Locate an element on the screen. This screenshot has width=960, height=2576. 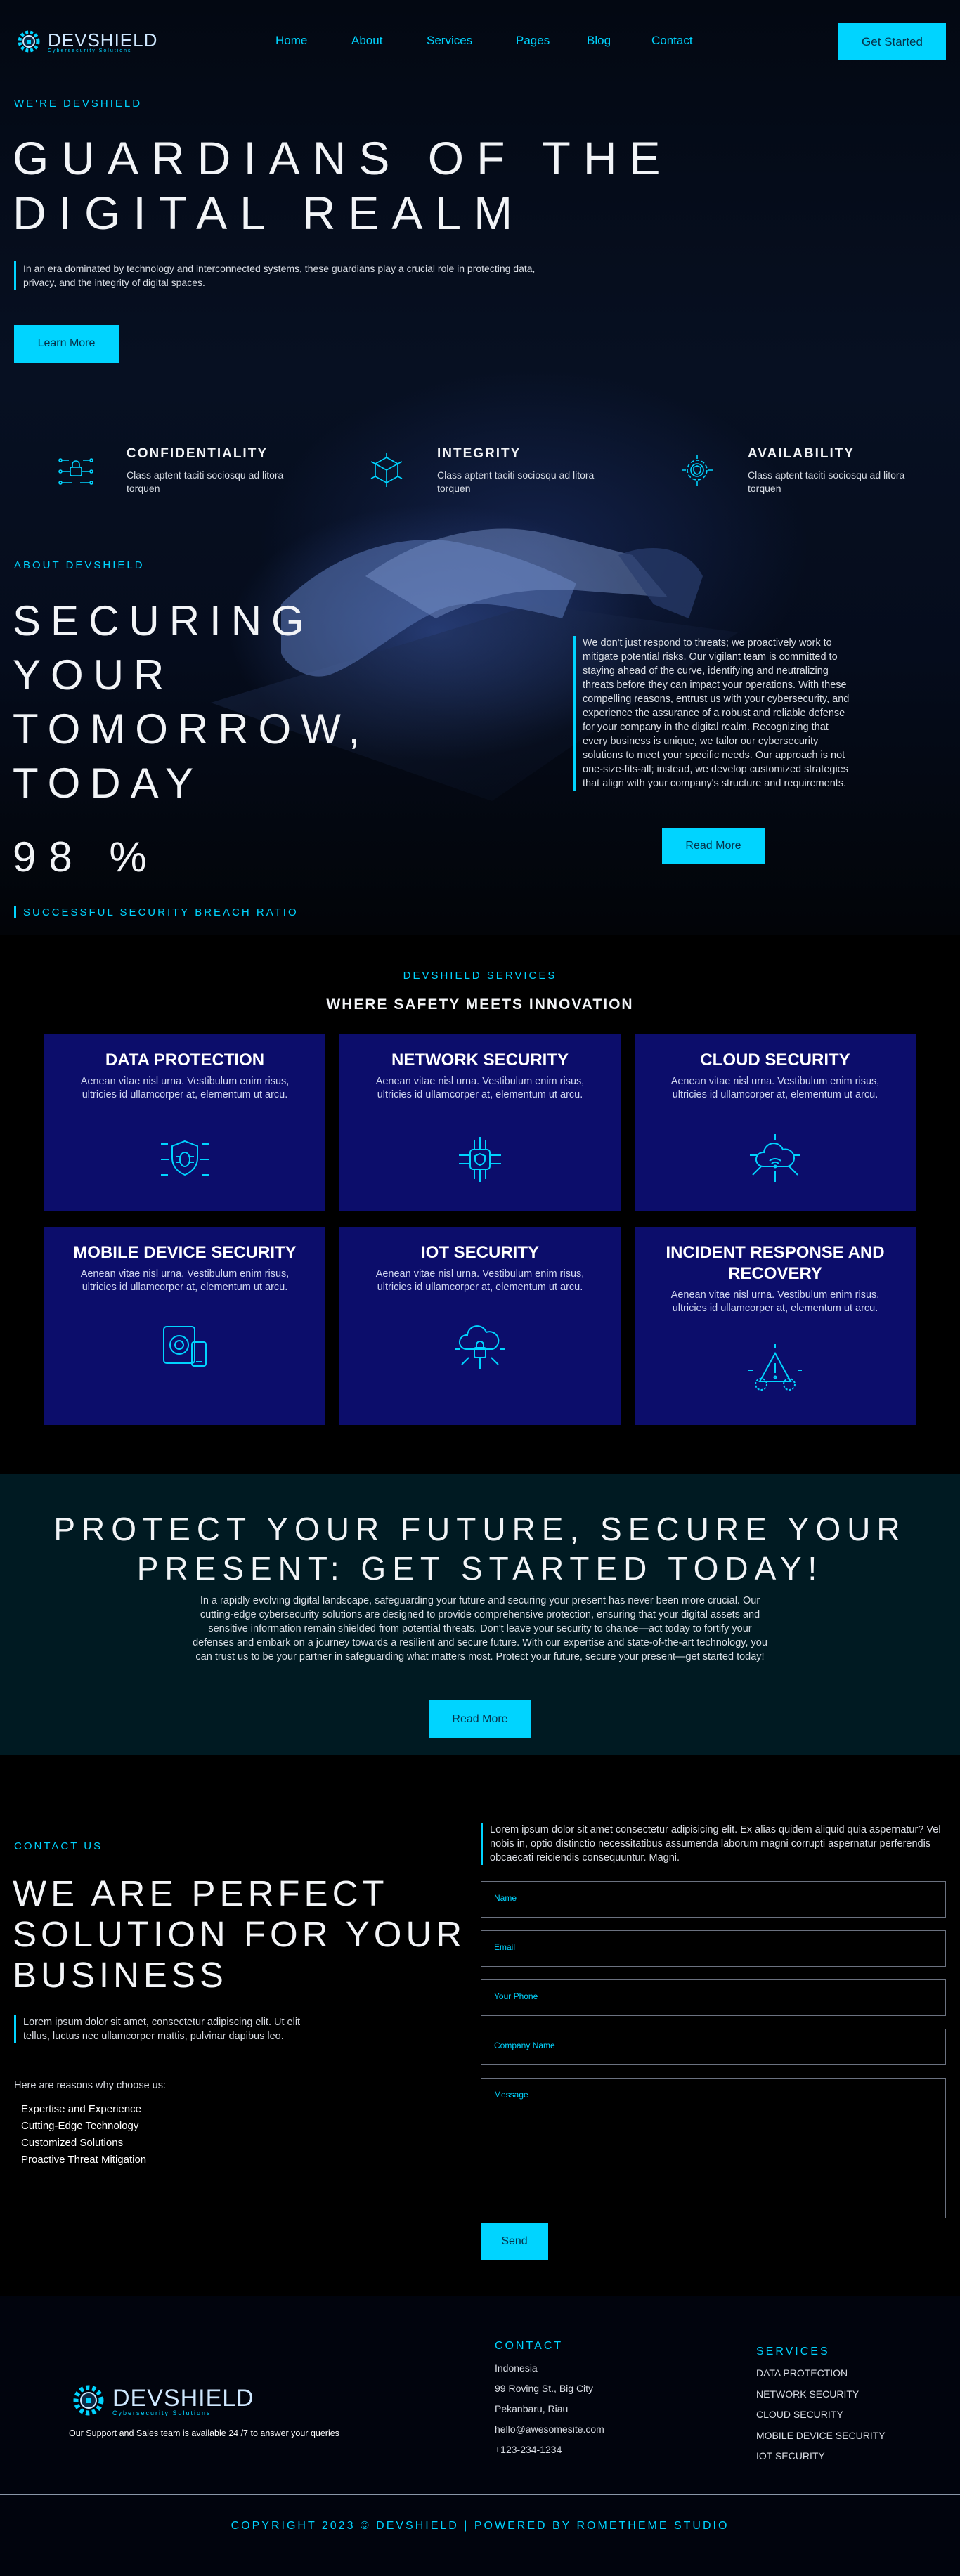
about-title: SECURING YOUR TOMORROW, TODAY is located at coordinates (230, 702).